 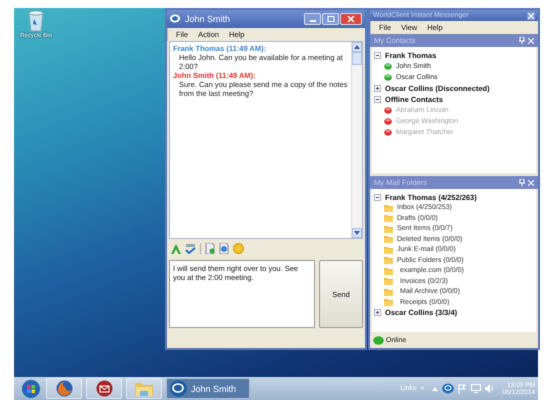 What do you see at coordinates (476, 388) in the screenshot?
I see `network-icon` at bounding box center [476, 388].